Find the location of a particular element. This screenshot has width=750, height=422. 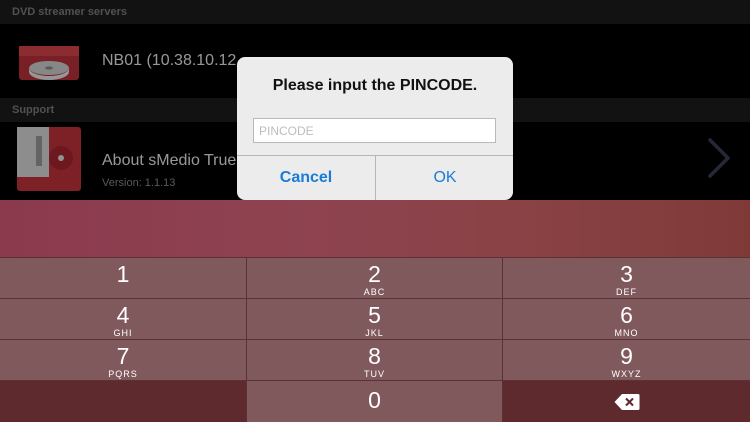

delete-key is located at coordinates (626, 401).